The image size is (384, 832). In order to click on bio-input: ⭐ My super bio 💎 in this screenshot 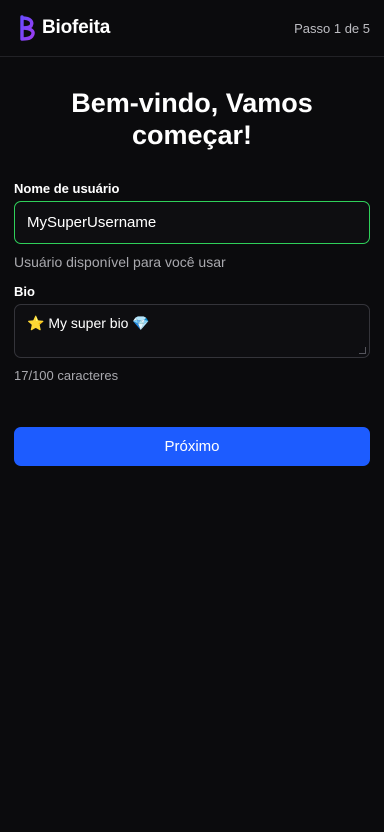, I will do `click(192, 326)`.